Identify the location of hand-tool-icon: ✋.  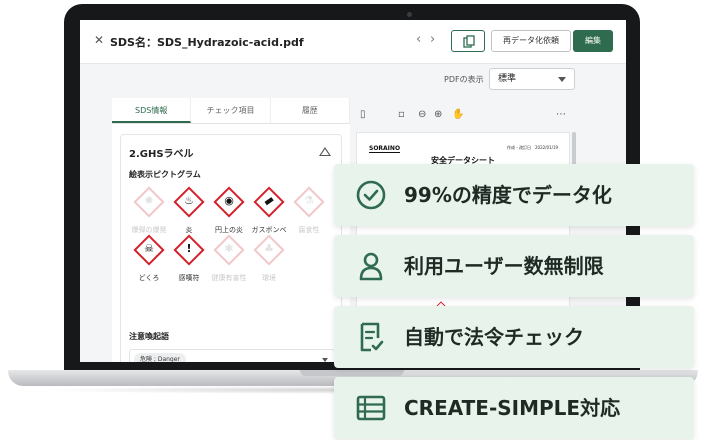
(458, 115).